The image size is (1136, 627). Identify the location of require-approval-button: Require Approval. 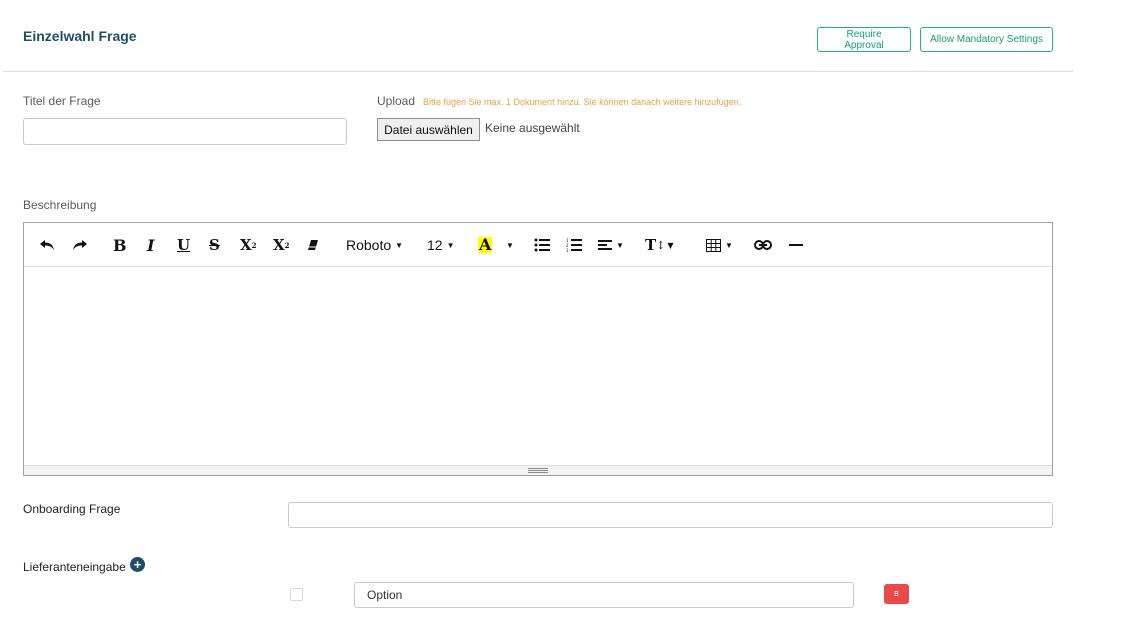
(864, 39).